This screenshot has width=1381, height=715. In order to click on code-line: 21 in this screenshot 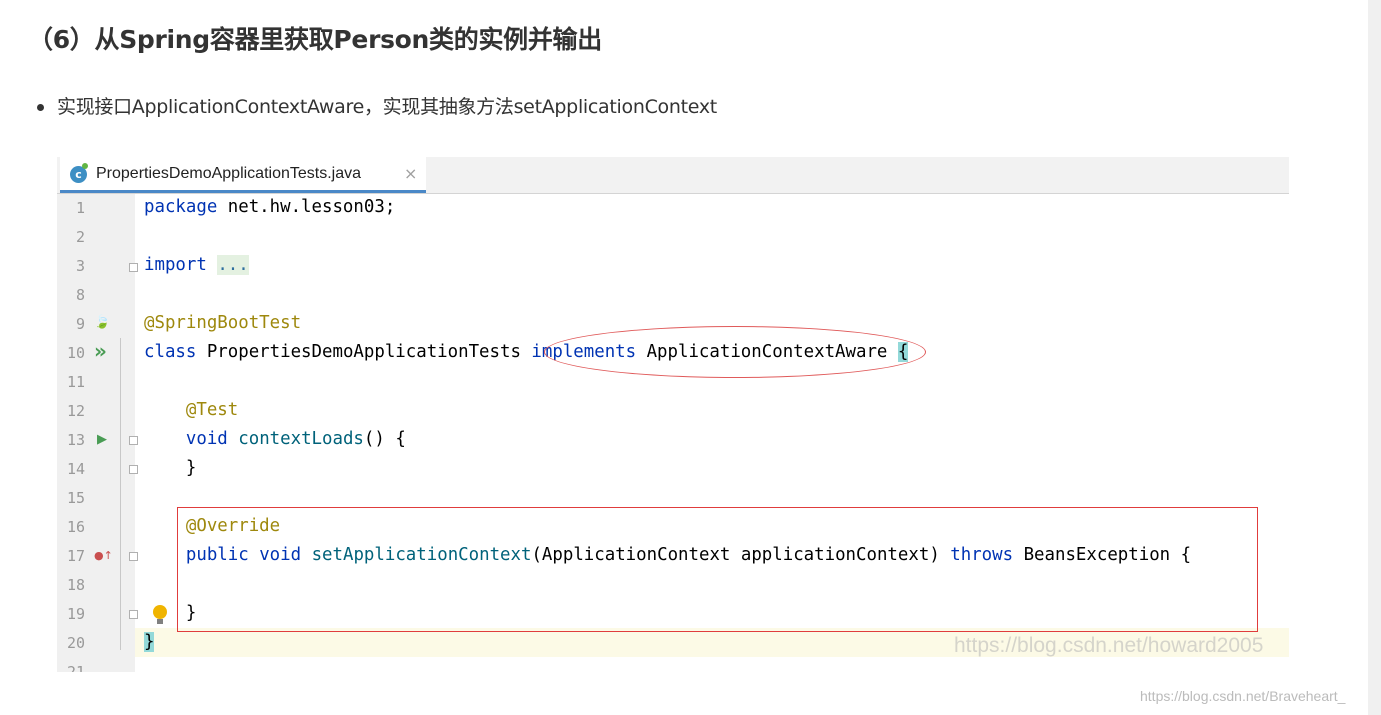, I will do `click(673, 665)`.